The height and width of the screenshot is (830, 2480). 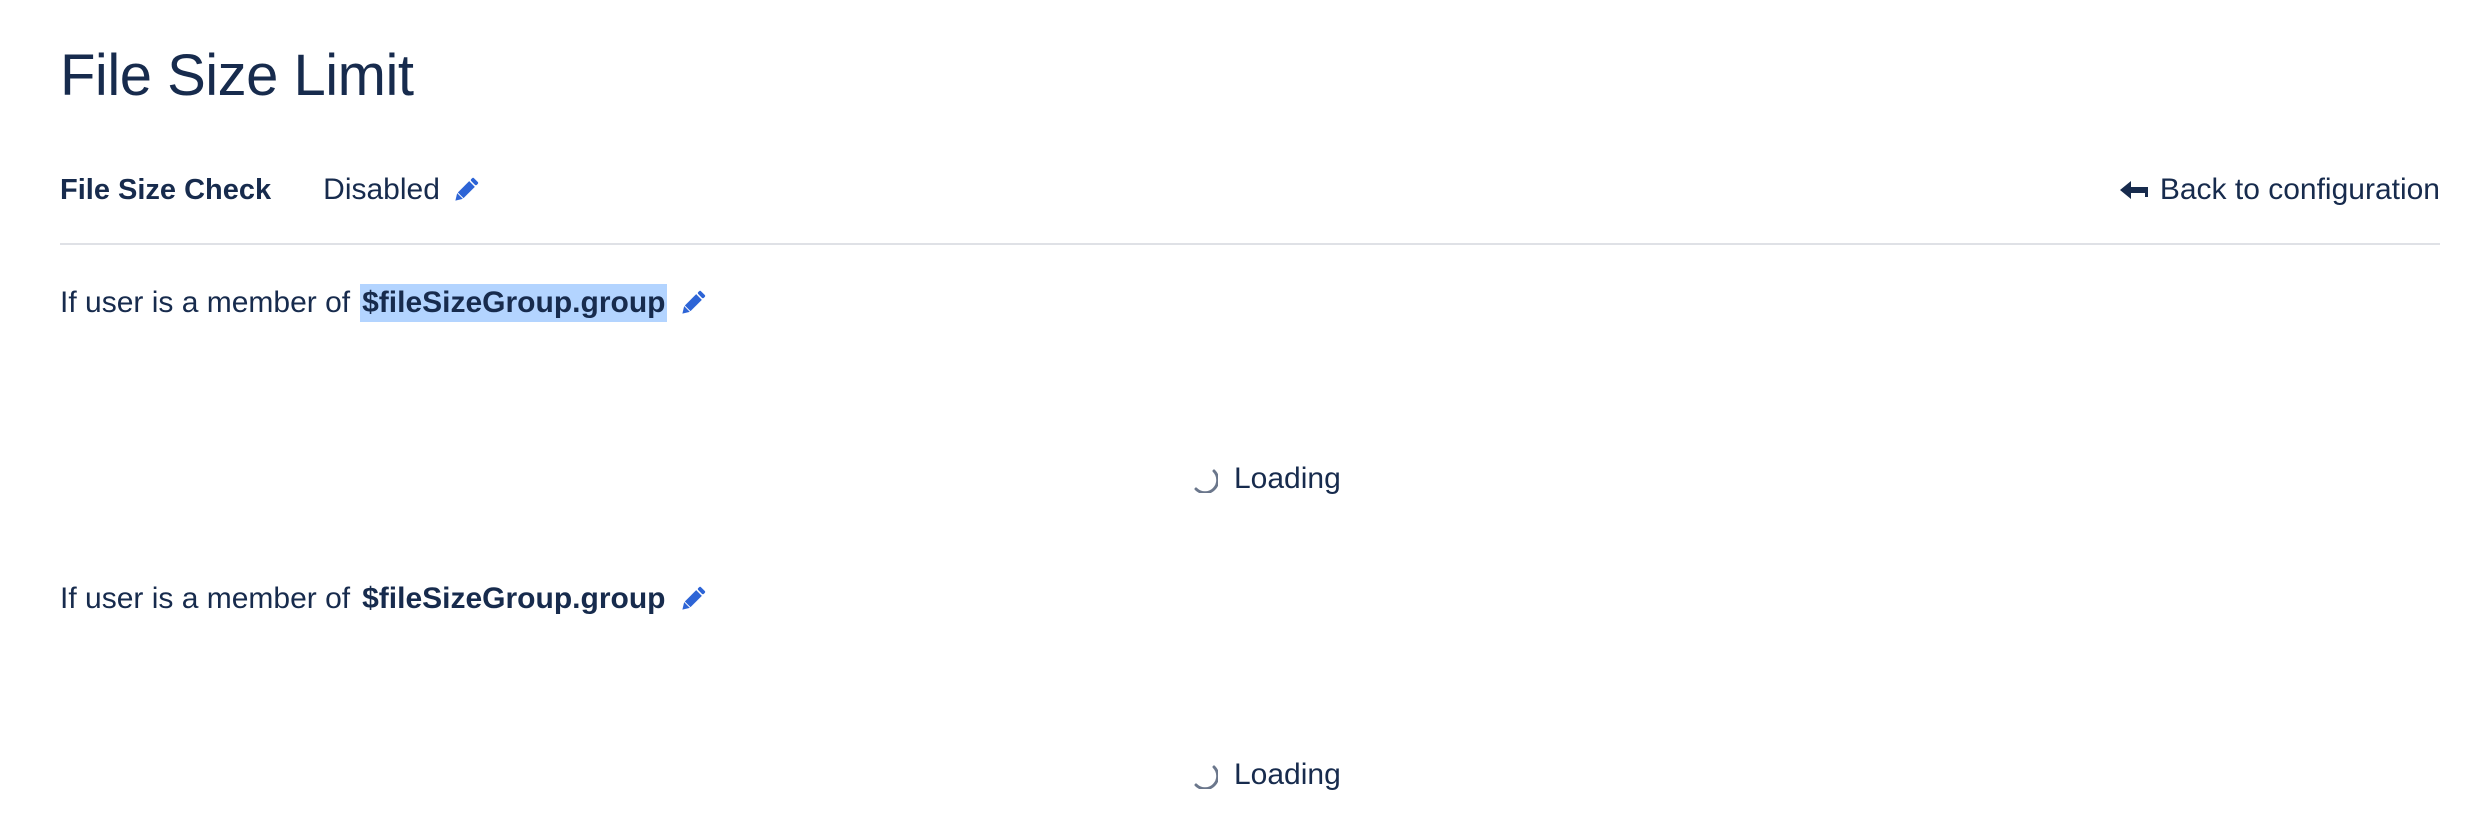 I want to click on back-to-configuration-link: Back to configuration, so click(x=2279, y=190).